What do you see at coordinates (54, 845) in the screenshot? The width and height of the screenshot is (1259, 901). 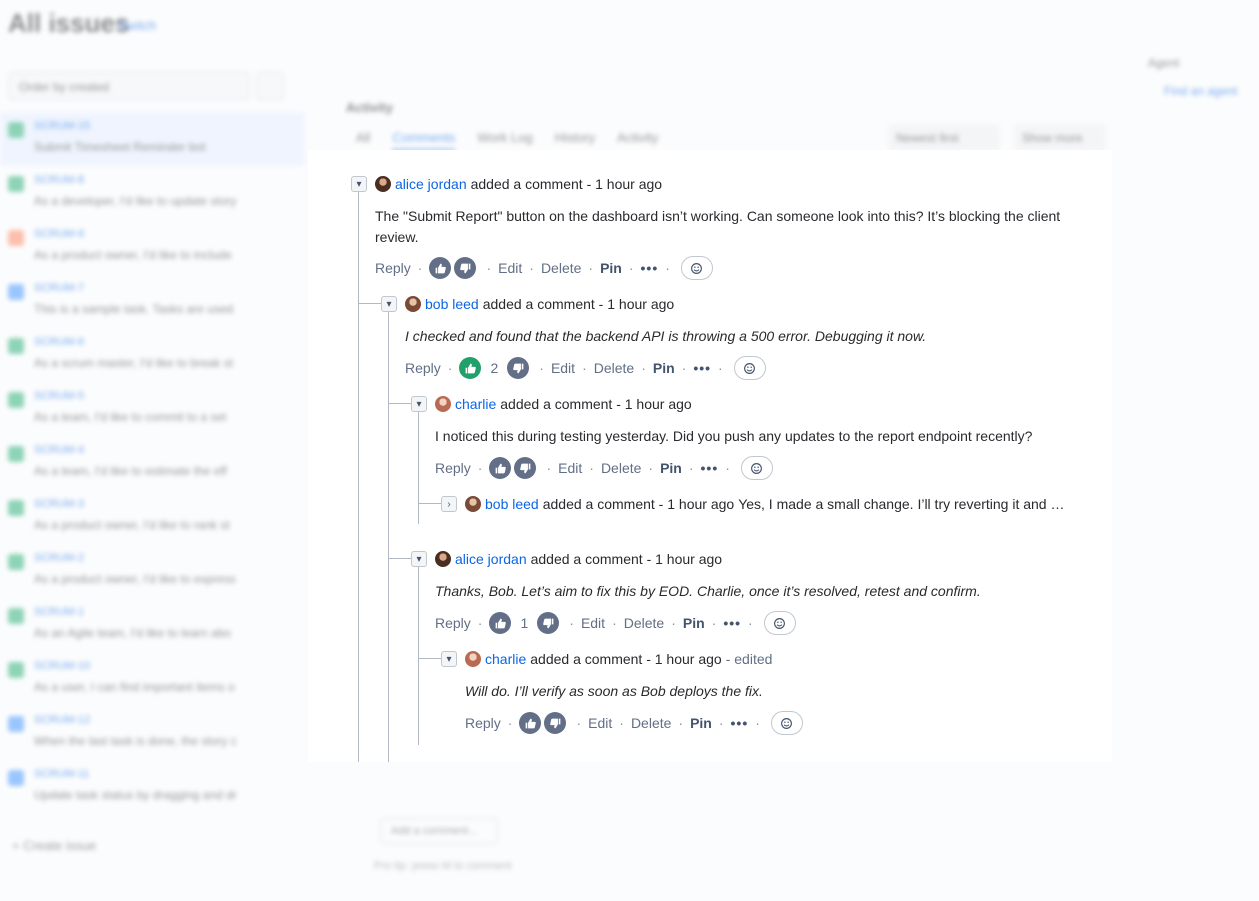 I see `create-issue-button: + Create issue` at bounding box center [54, 845].